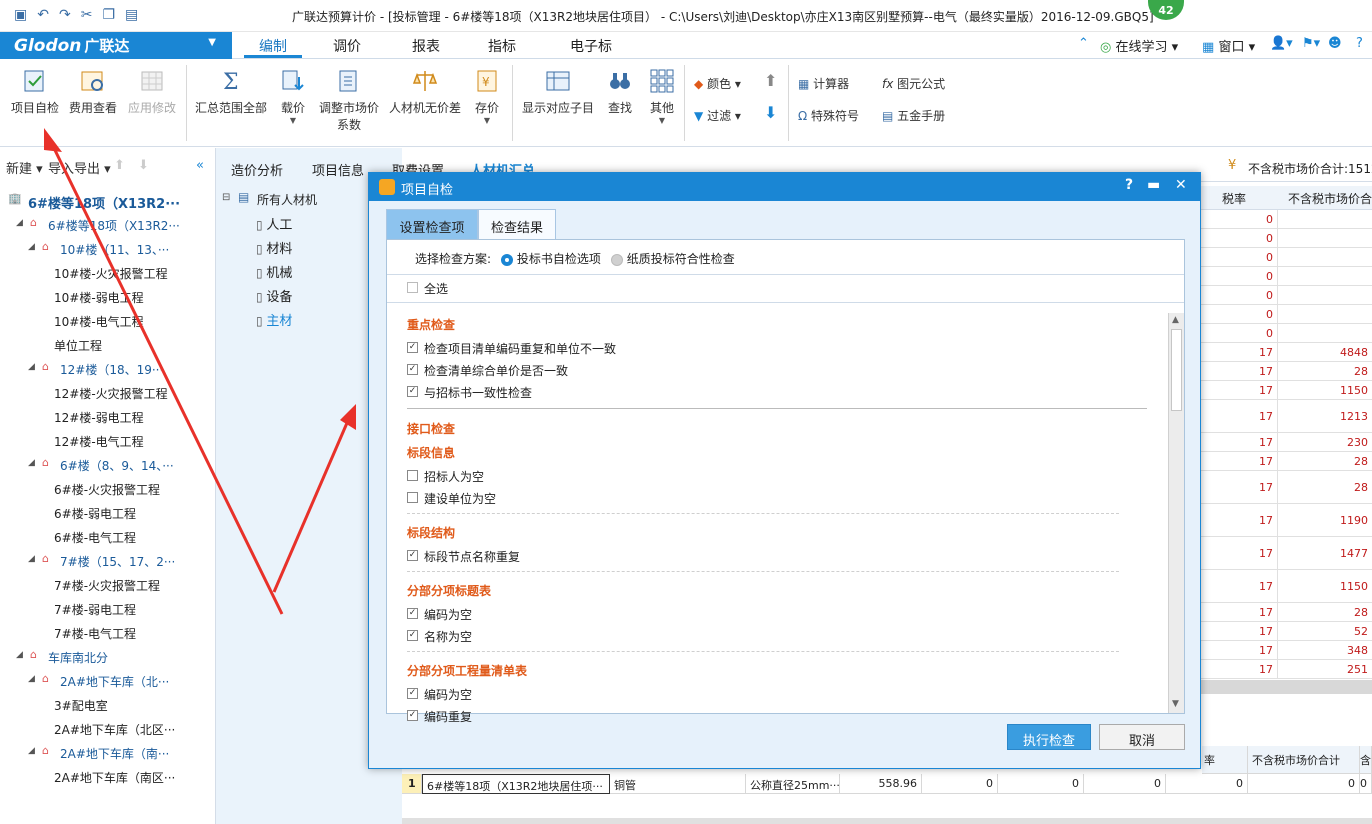 The height and width of the screenshot is (824, 1372). I want to click on flag-icon: ⚑▾, so click(1311, 43).